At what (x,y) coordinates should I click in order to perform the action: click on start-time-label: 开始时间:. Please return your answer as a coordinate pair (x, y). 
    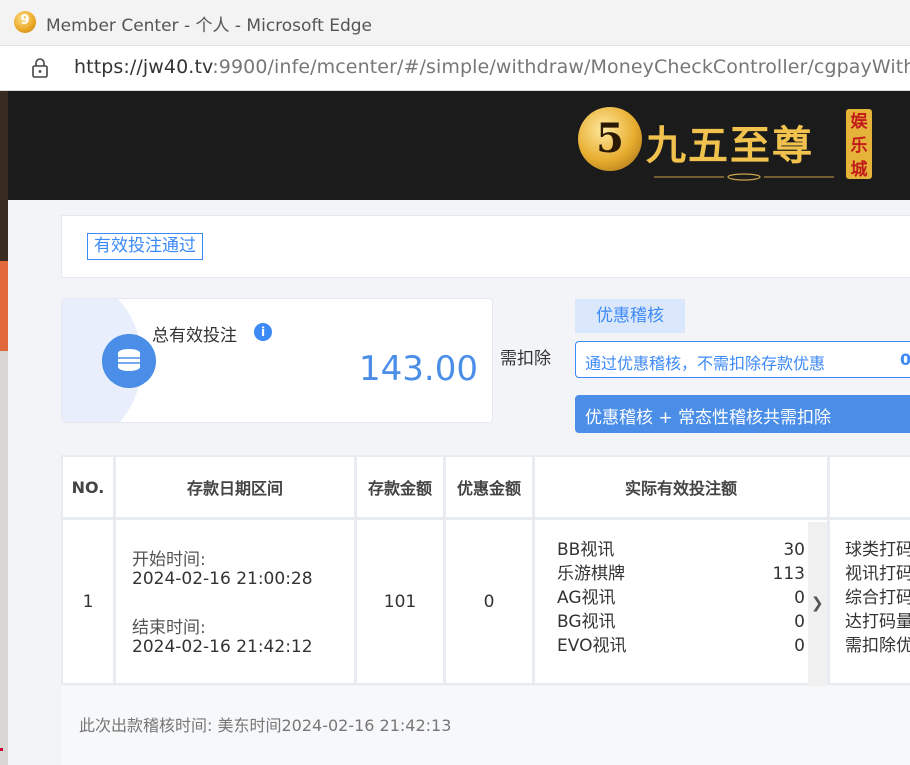
    Looking at the image, I should click on (169, 560).